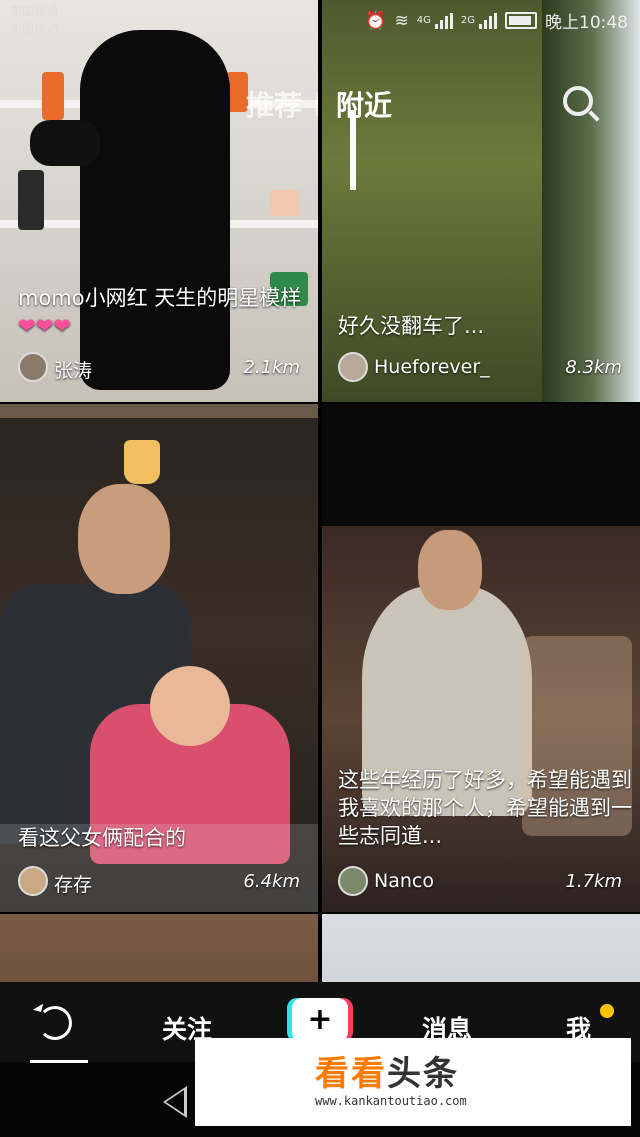  What do you see at coordinates (102, 838) in the screenshot?
I see `card-caption: 看这父女俩配合的` at bounding box center [102, 838].